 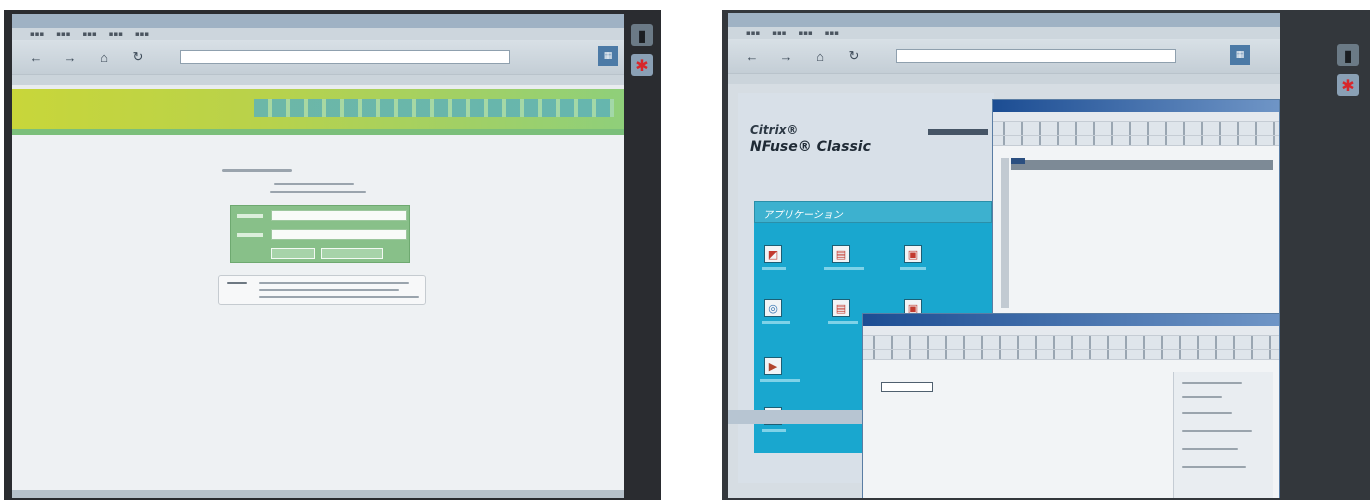 I want to click on login-form, so click(x=320, y=234).